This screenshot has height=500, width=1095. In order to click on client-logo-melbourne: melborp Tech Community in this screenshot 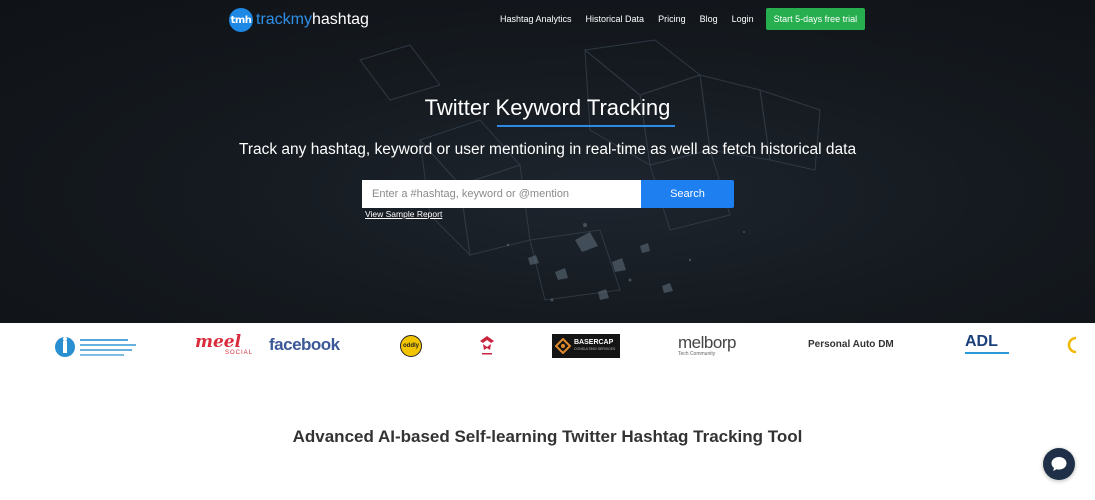, I will do `click(707, 345)`.